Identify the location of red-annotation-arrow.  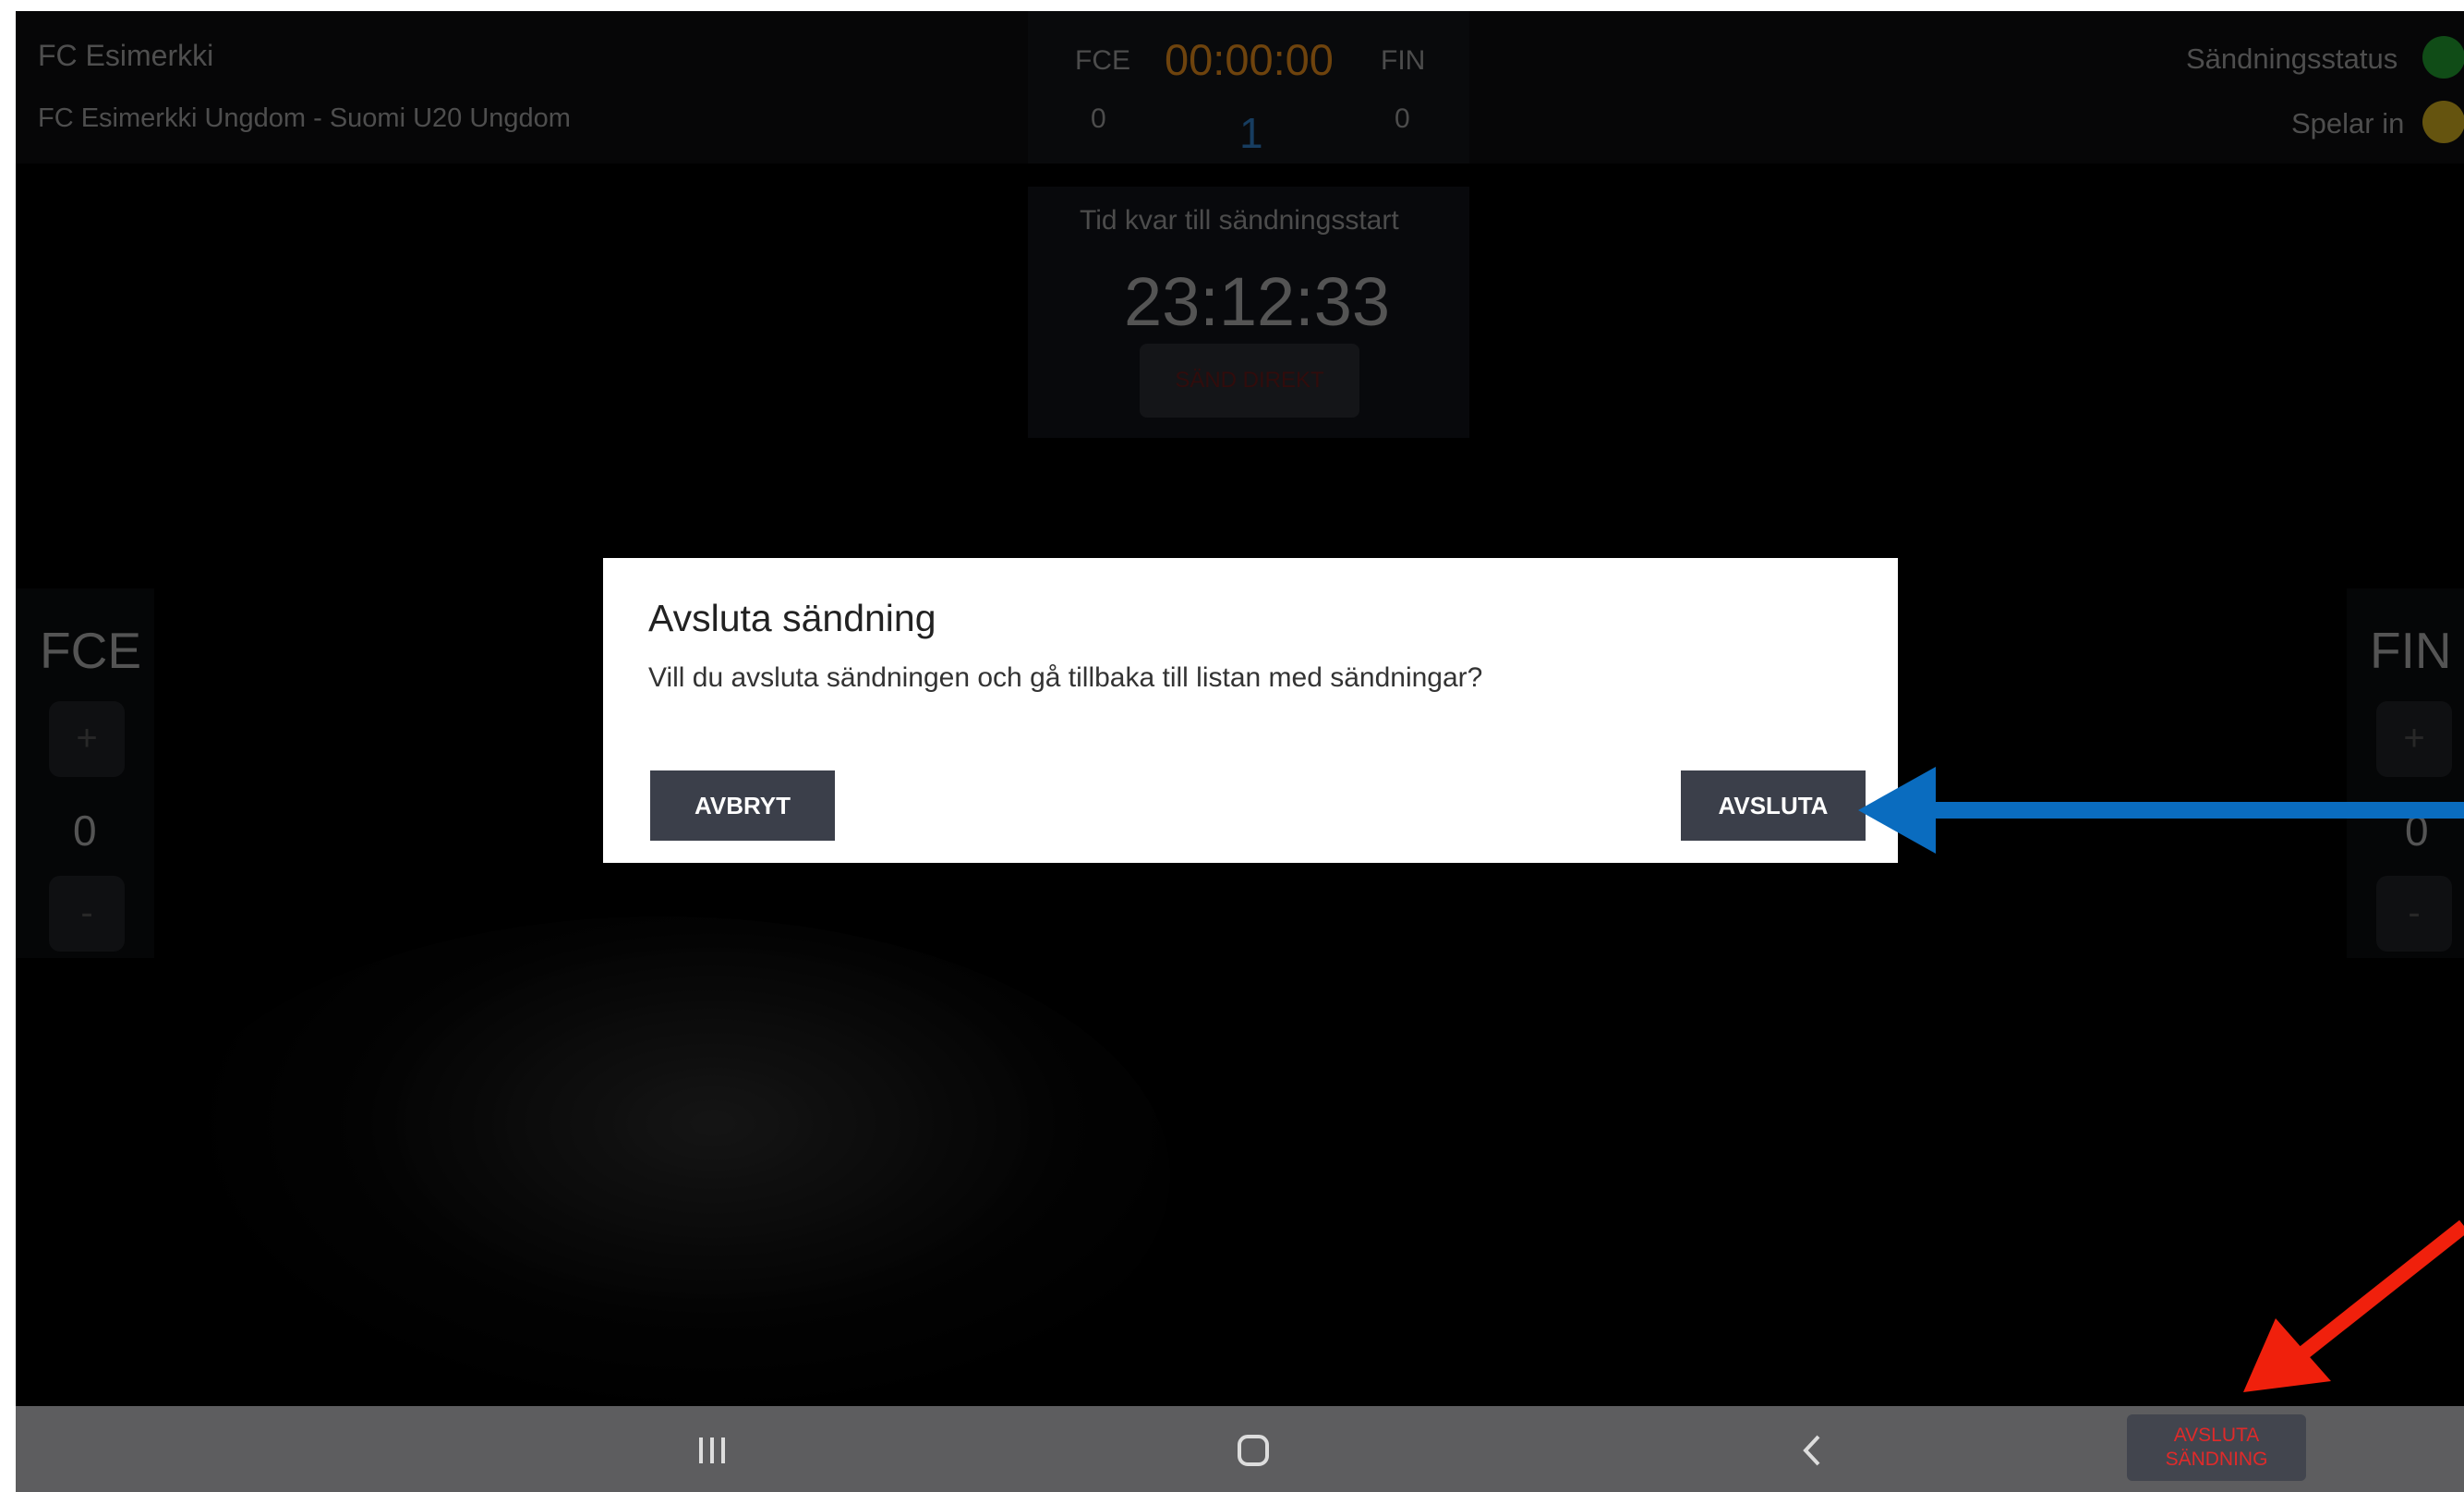
(2353, 1305).